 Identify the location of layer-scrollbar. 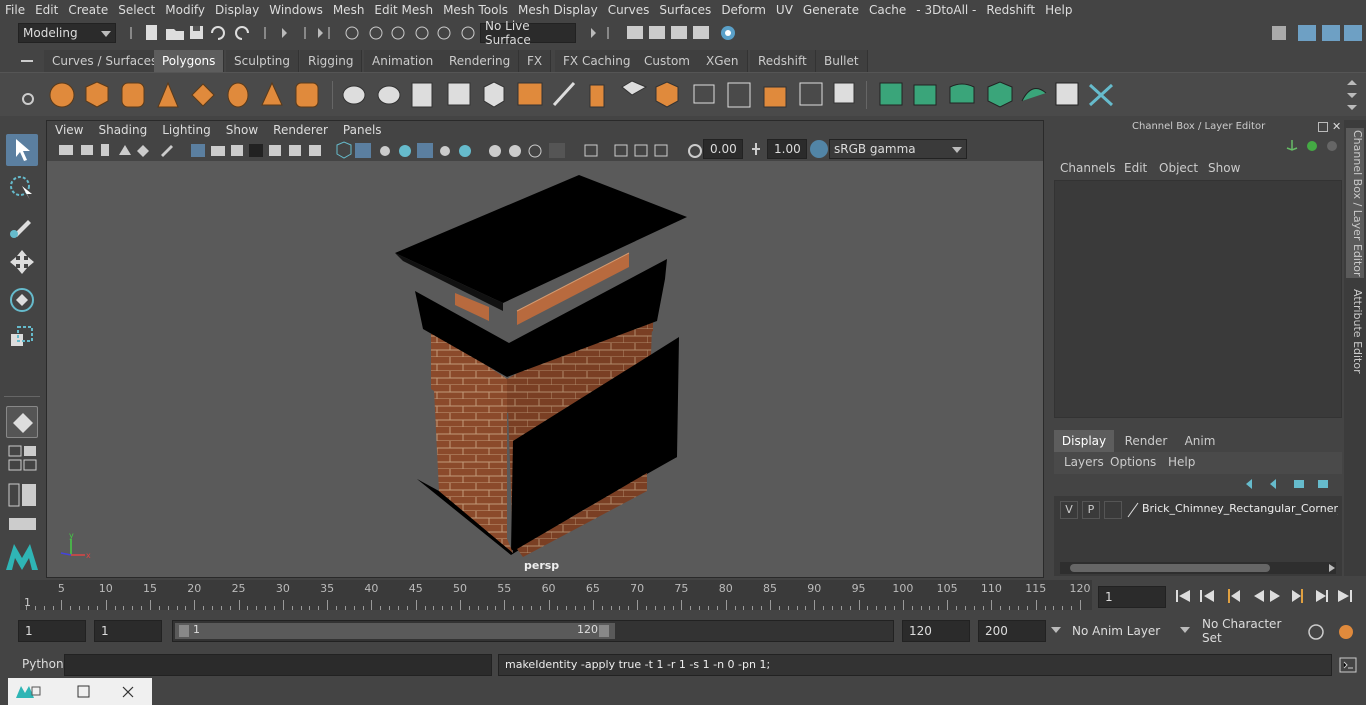
(1198, 568).